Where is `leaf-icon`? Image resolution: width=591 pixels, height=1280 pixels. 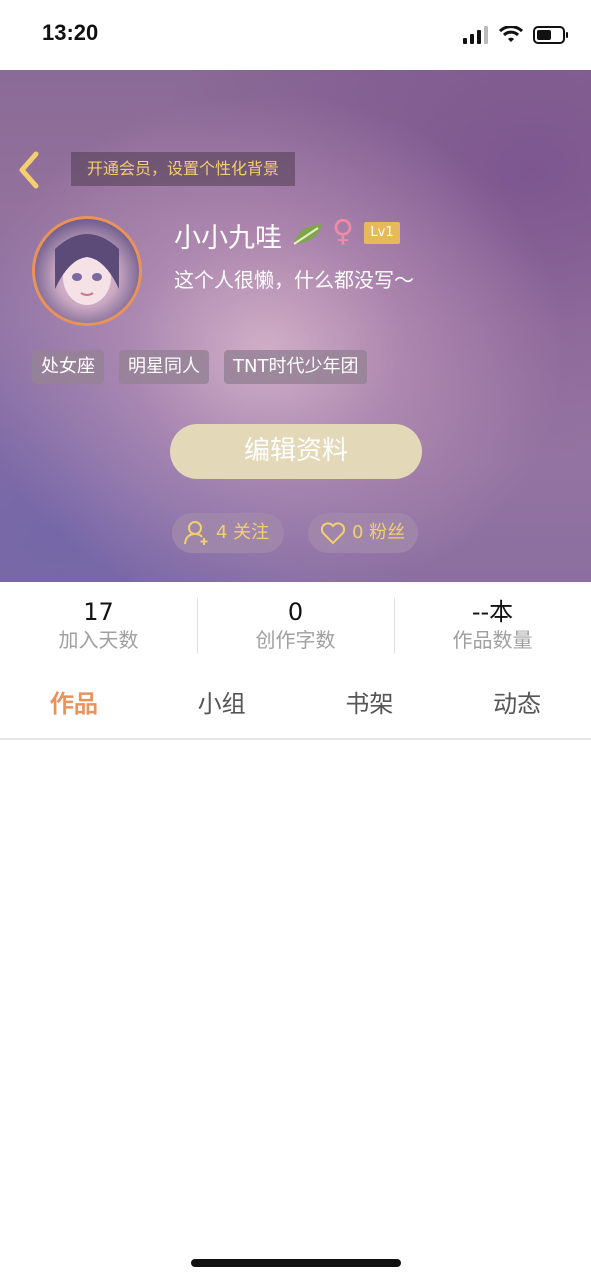 leaf-icon is located at coordinates (307, 234).